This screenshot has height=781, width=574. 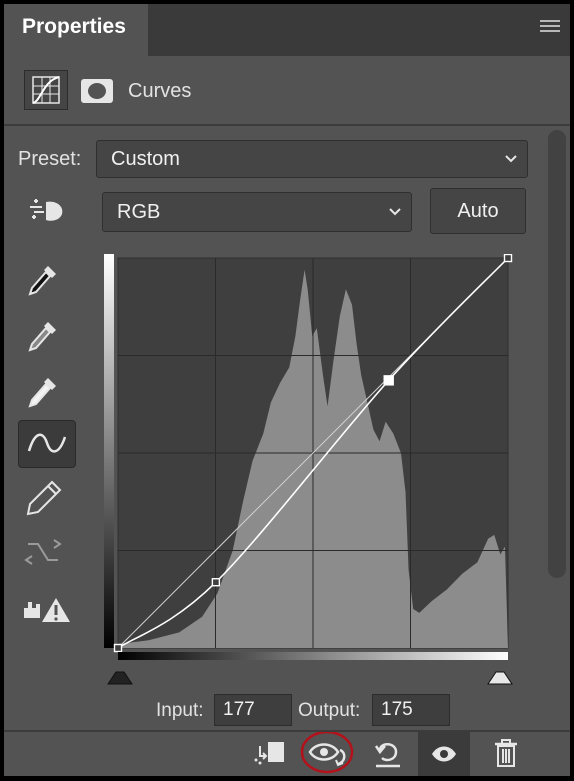 I want to click on clip-to-layer-icon, so click(x=270, y=754).